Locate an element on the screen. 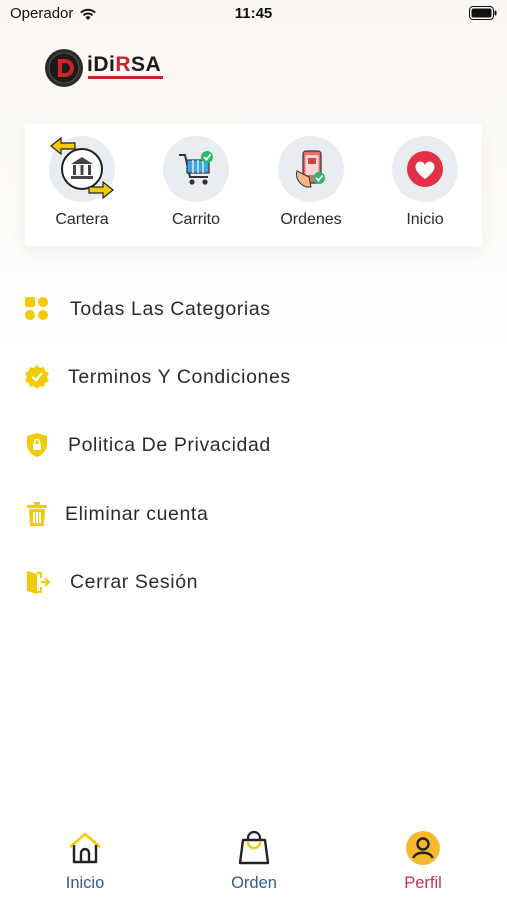 The height and width of the screenshot is (900, 507). phone-order-icon is located at coordinates (310, 169).